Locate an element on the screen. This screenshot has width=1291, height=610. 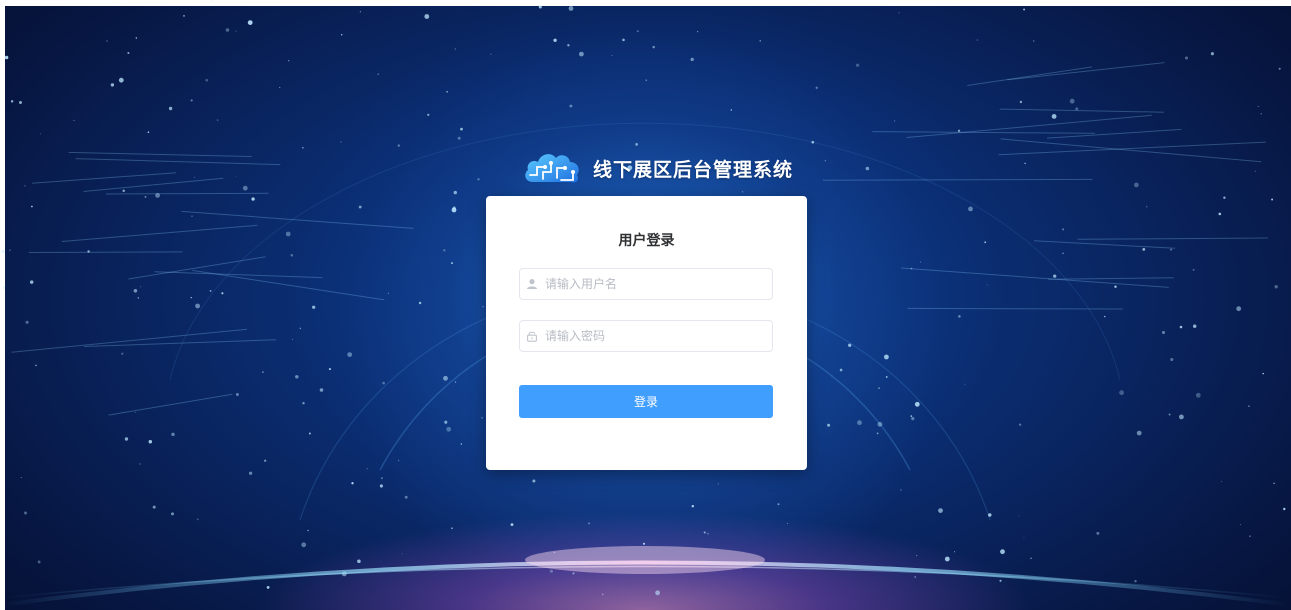
app-title: 线下展区后台管理系统 is located at coordinates (693, 169).